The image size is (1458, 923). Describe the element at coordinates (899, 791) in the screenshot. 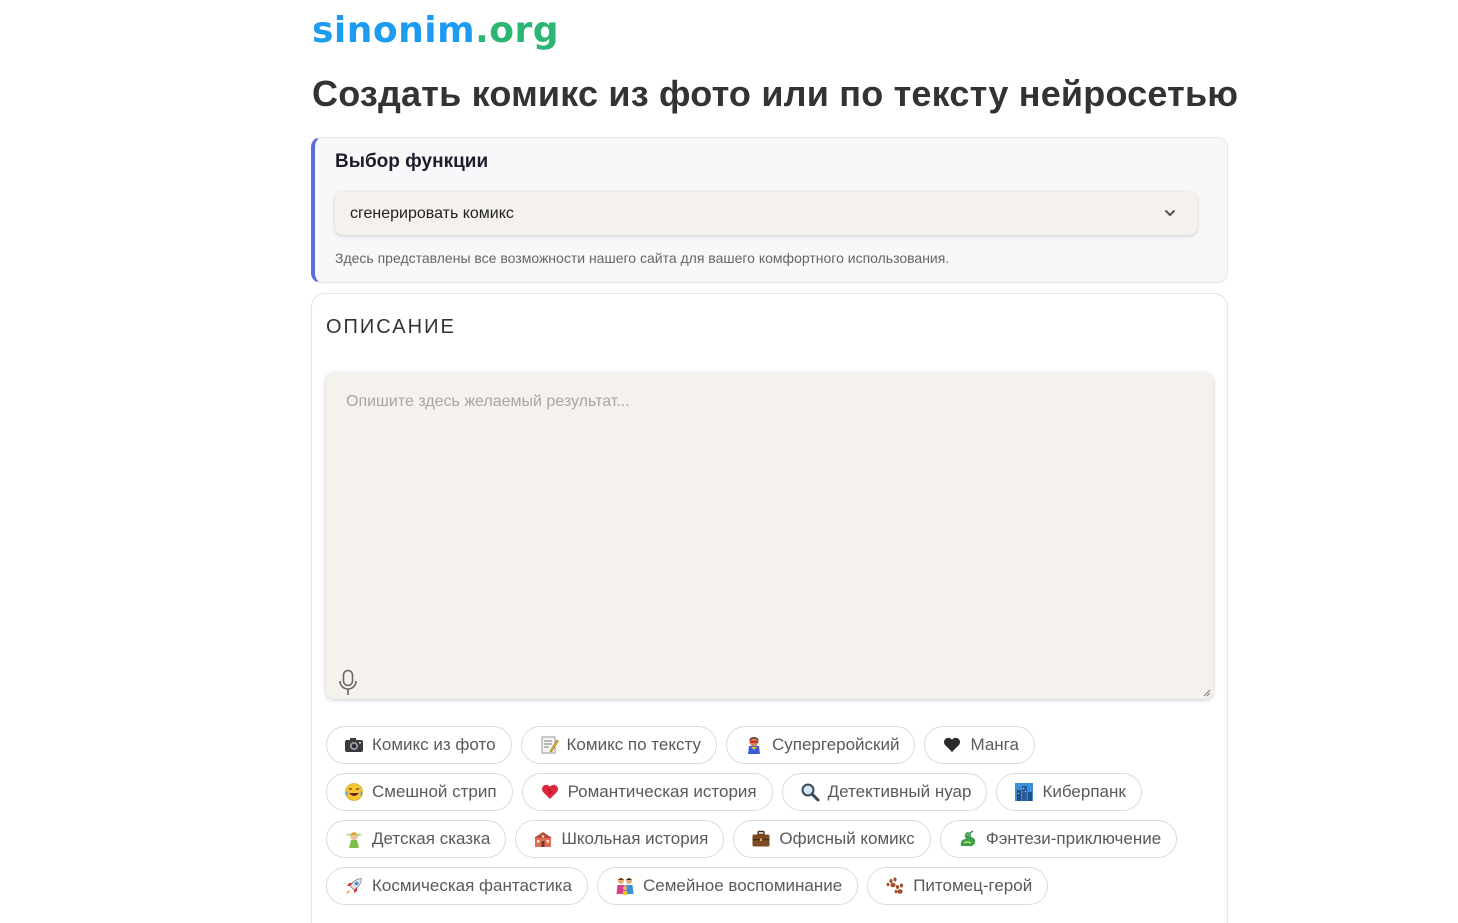

I see `preset-chip-label: Детективный нуар` at that location.